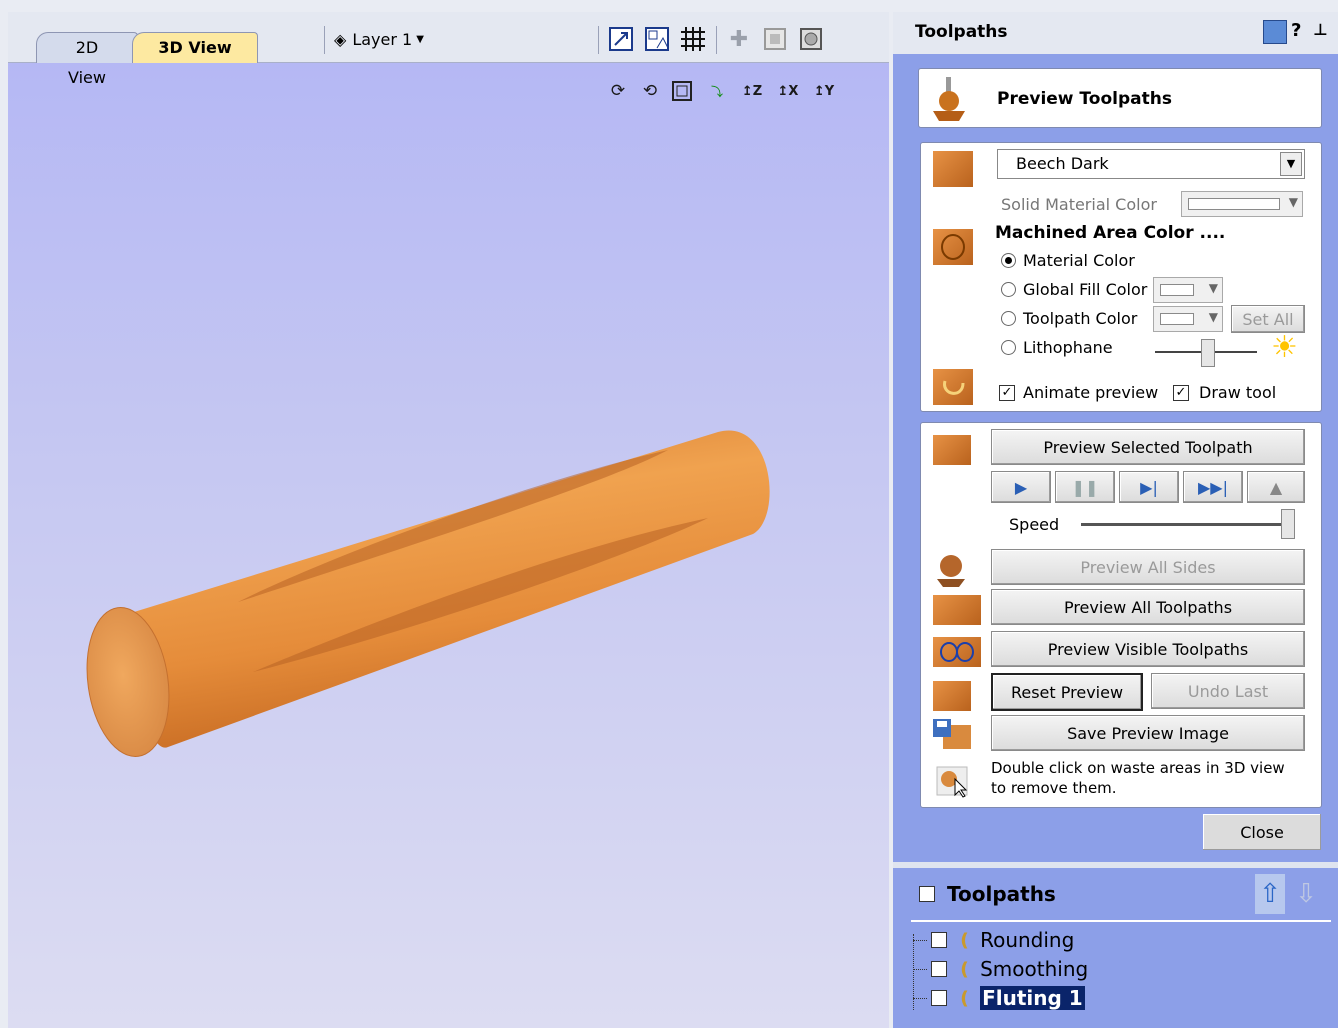  Describe the element at coordinates (1027, 940) in the screenshot. I see `toolpath-label: Rounding` at that location.